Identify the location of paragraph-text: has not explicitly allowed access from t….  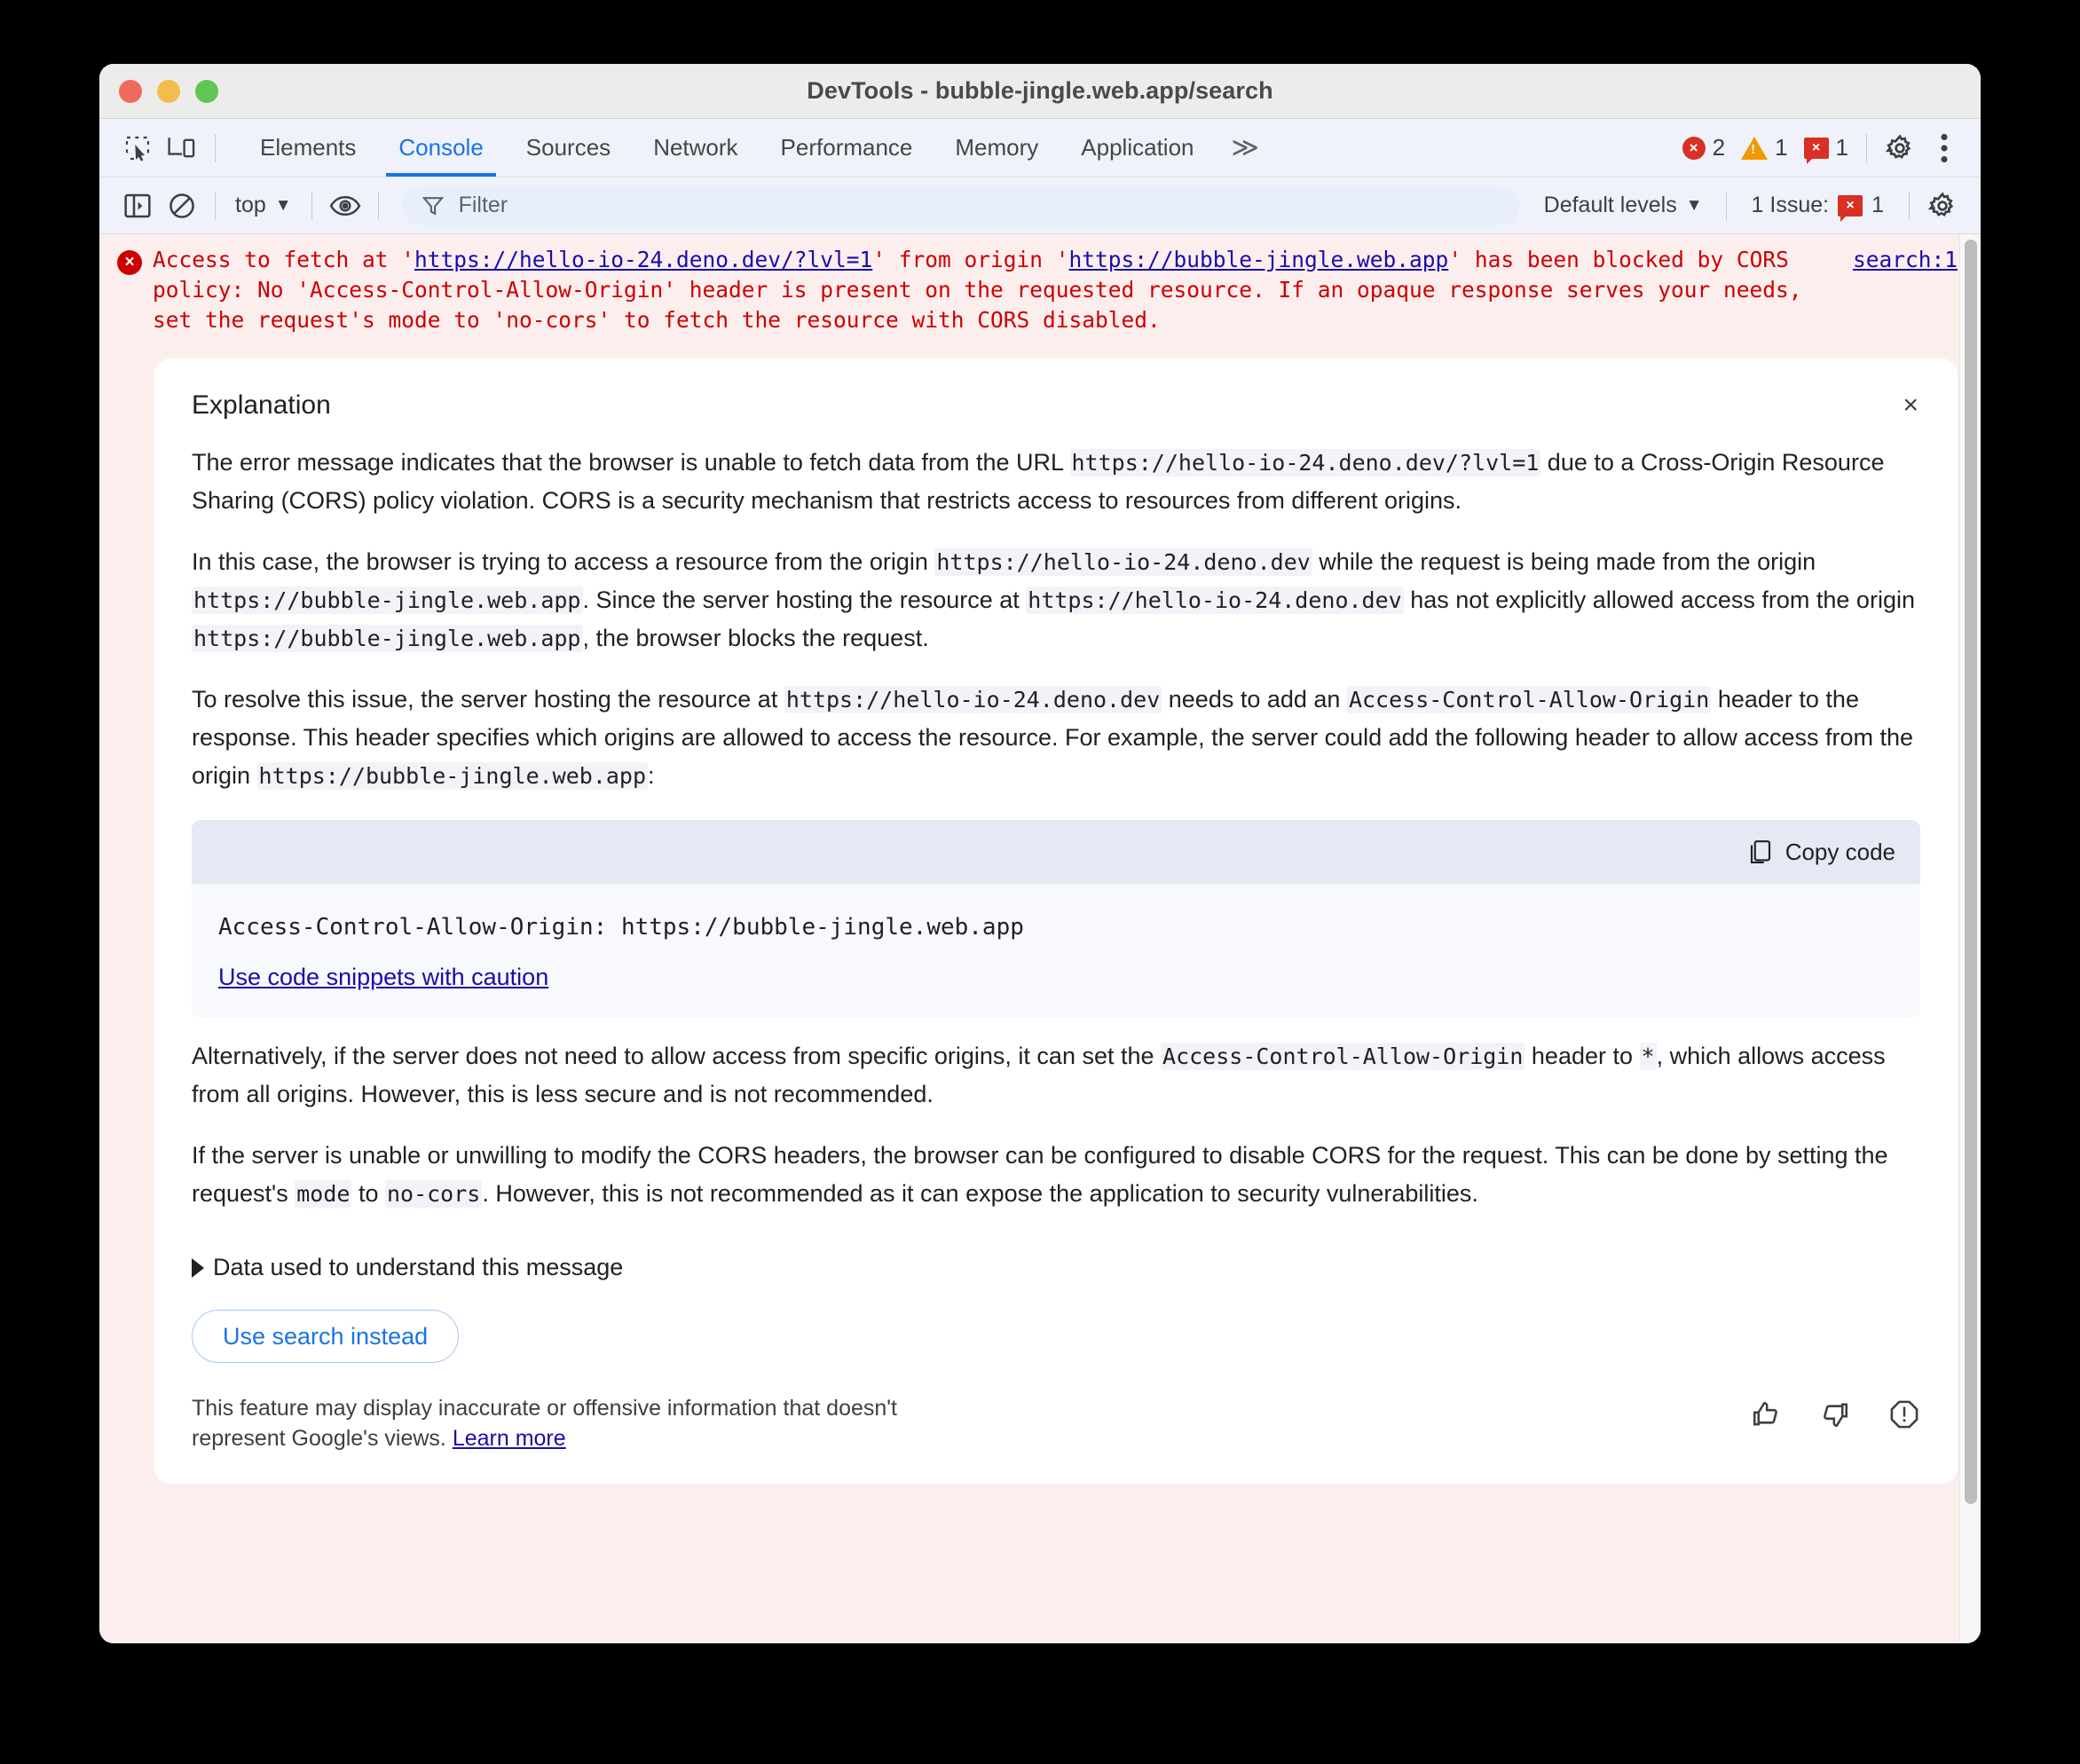
(1659, 600).